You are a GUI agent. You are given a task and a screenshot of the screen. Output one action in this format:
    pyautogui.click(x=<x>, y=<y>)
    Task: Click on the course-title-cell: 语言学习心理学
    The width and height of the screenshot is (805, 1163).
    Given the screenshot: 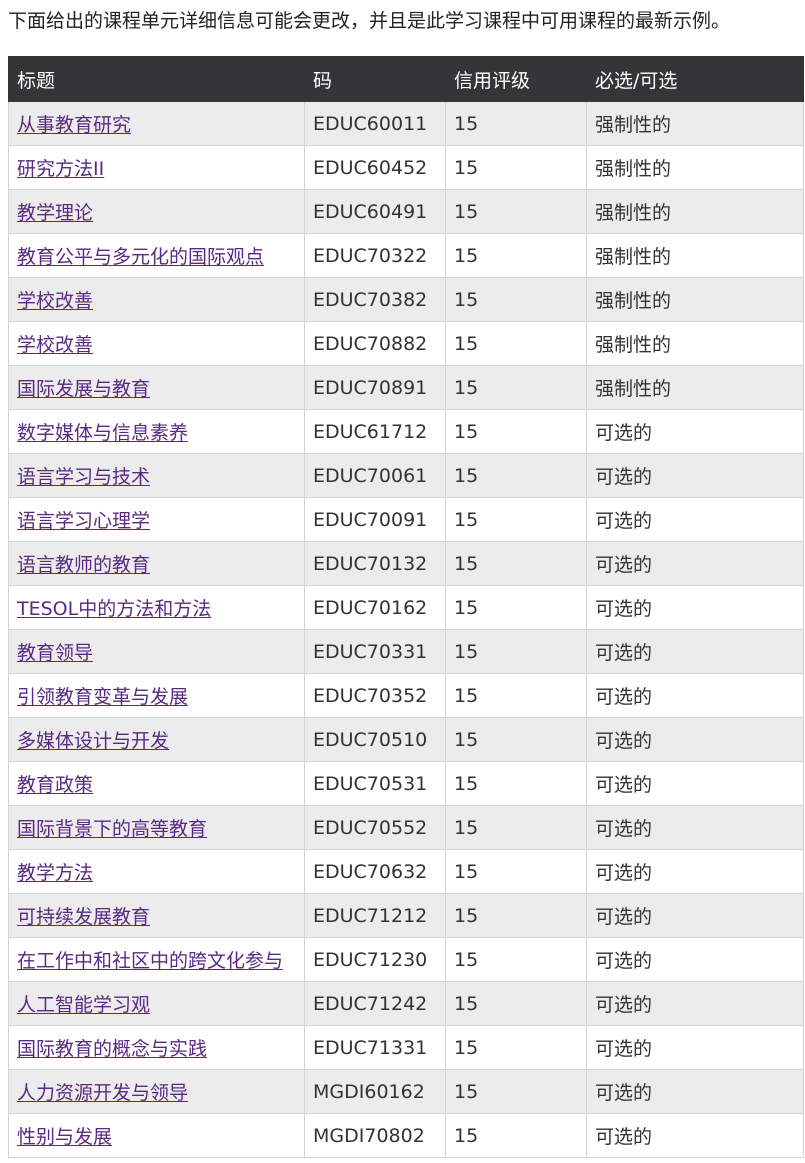 What is the action you would take?
    pyautogui.click(x=156, y=519)
    